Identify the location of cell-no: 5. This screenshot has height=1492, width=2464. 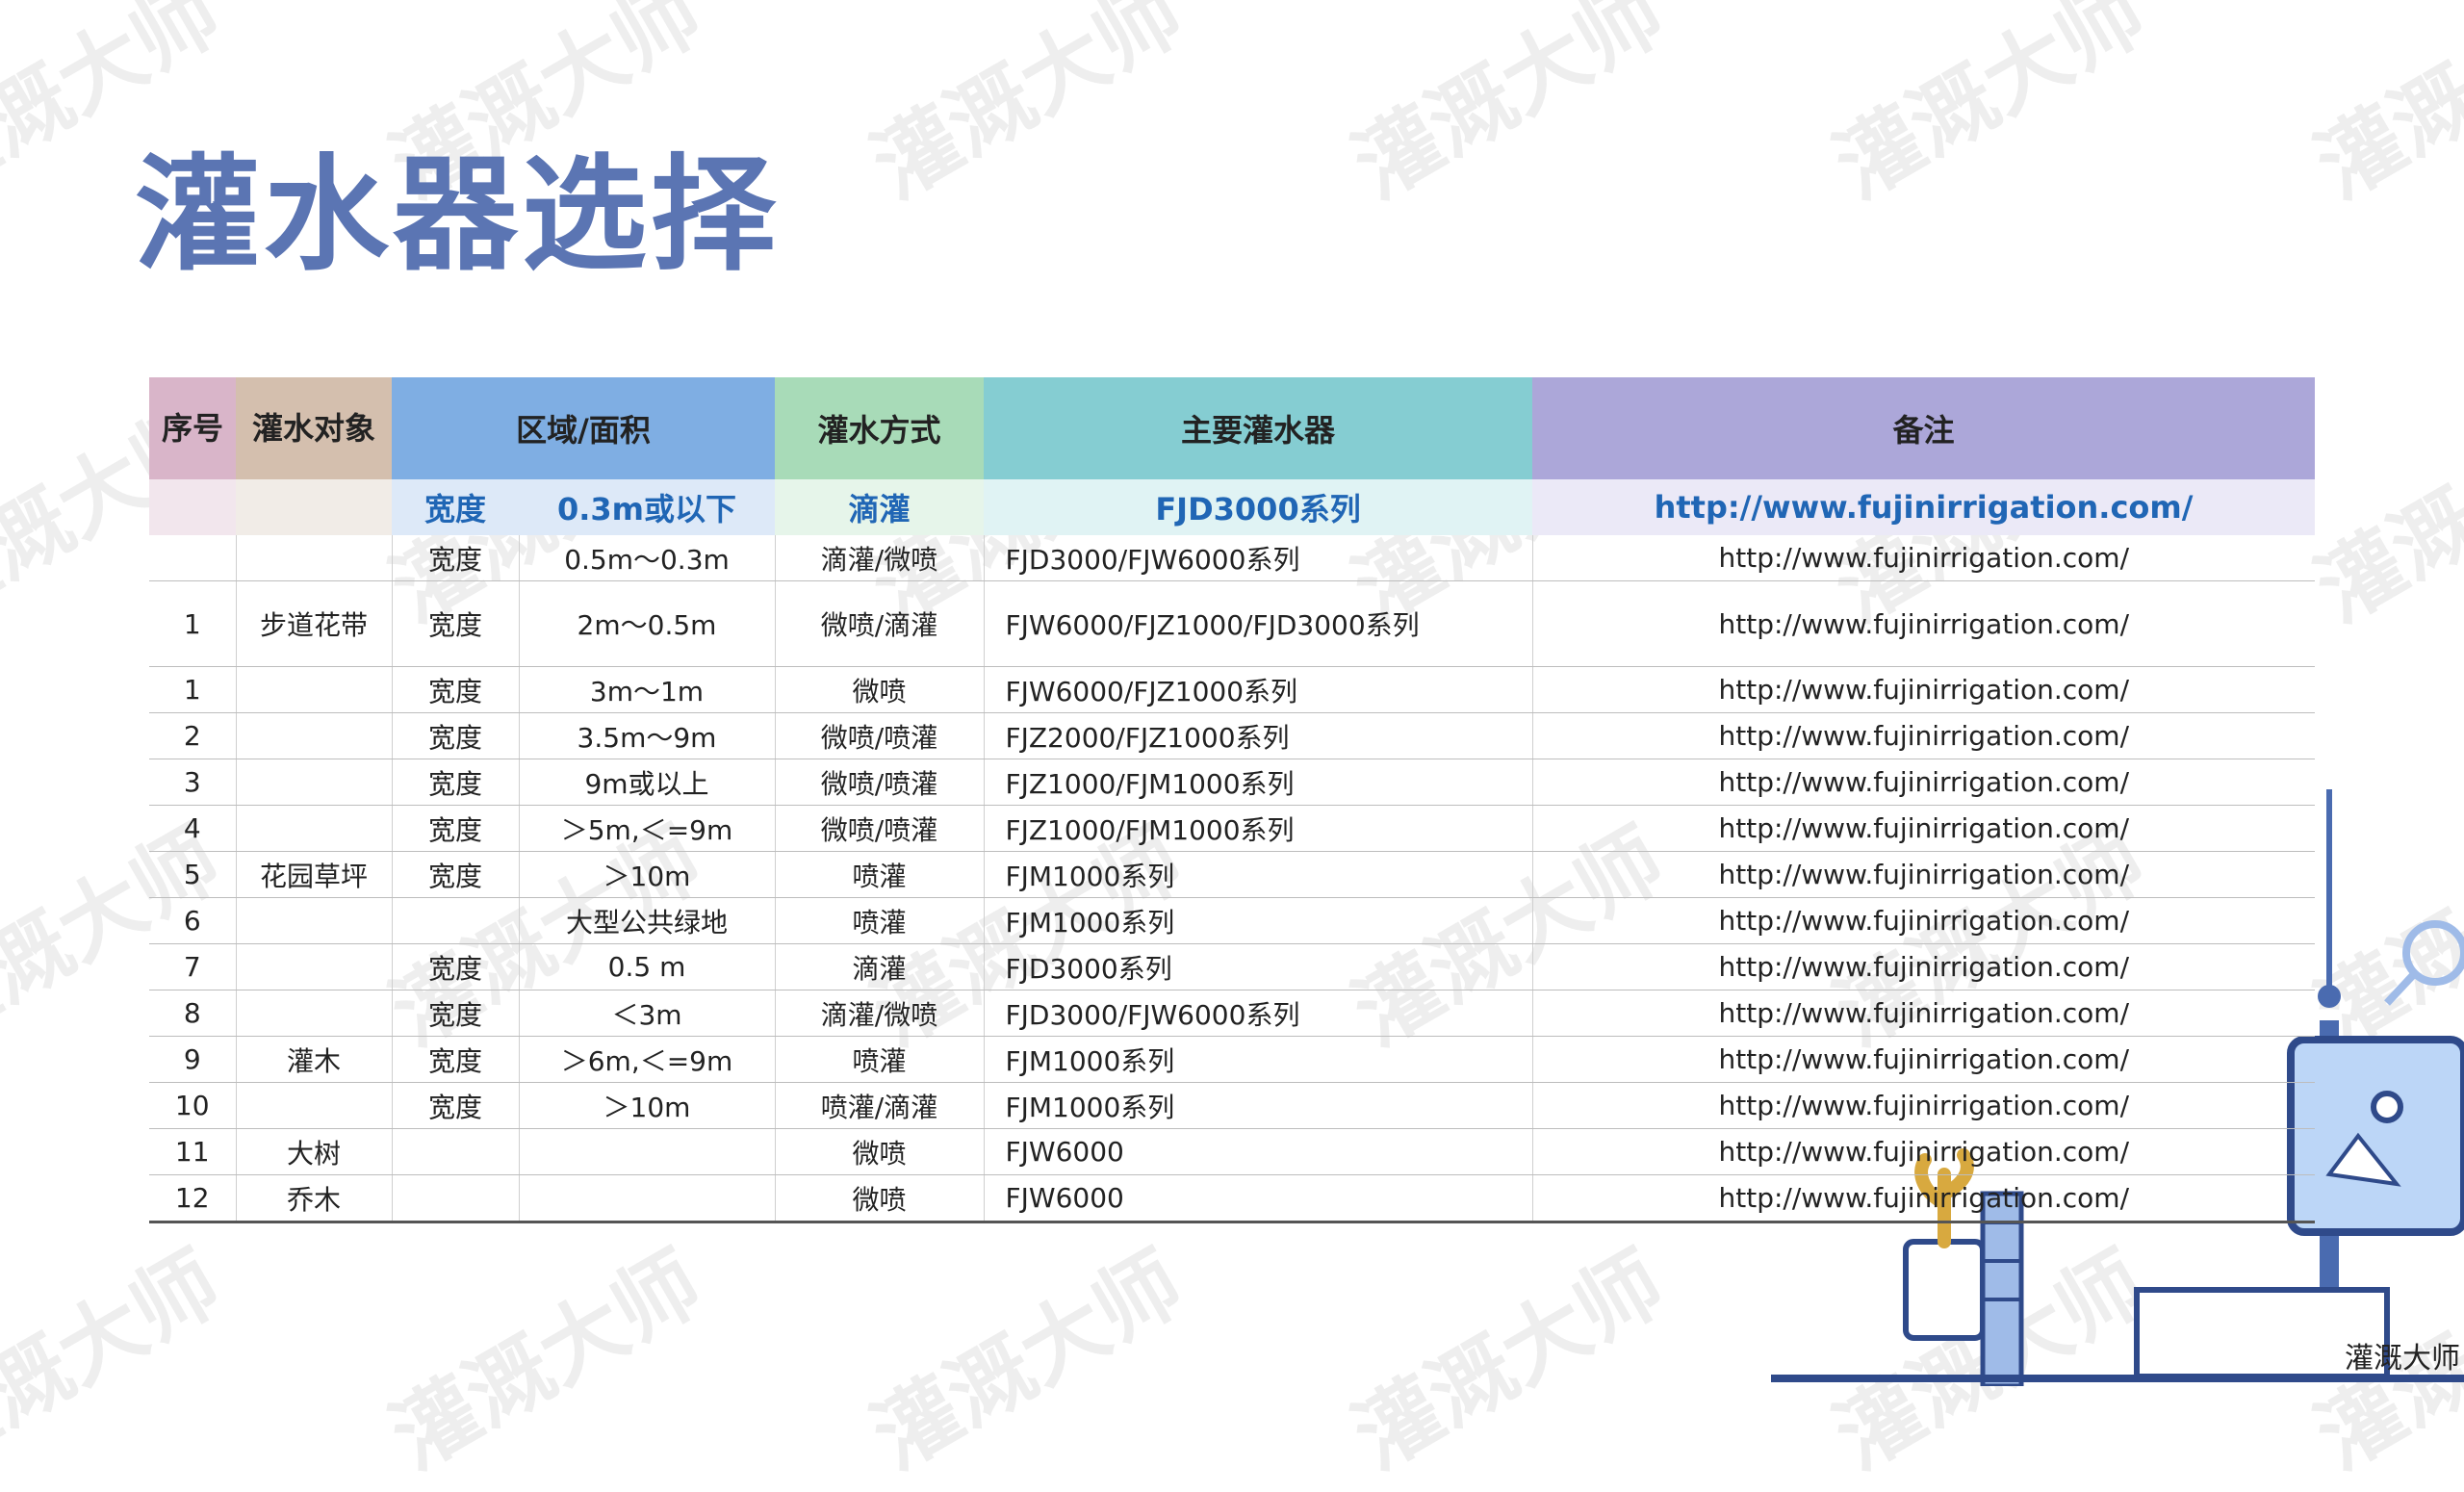
(192, 874).